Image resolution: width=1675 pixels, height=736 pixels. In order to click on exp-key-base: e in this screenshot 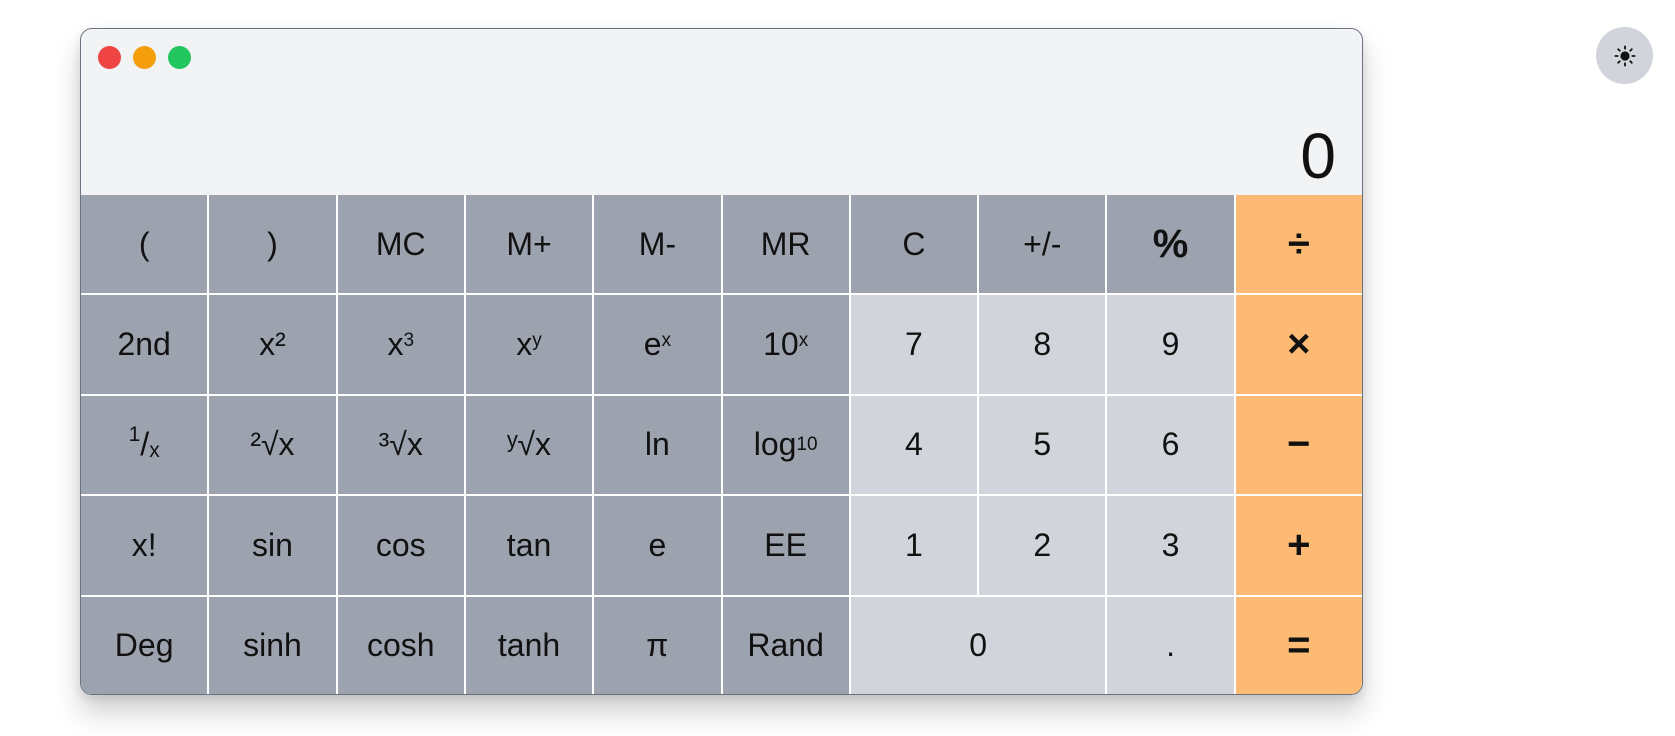, I will do `click(652, 344)`.